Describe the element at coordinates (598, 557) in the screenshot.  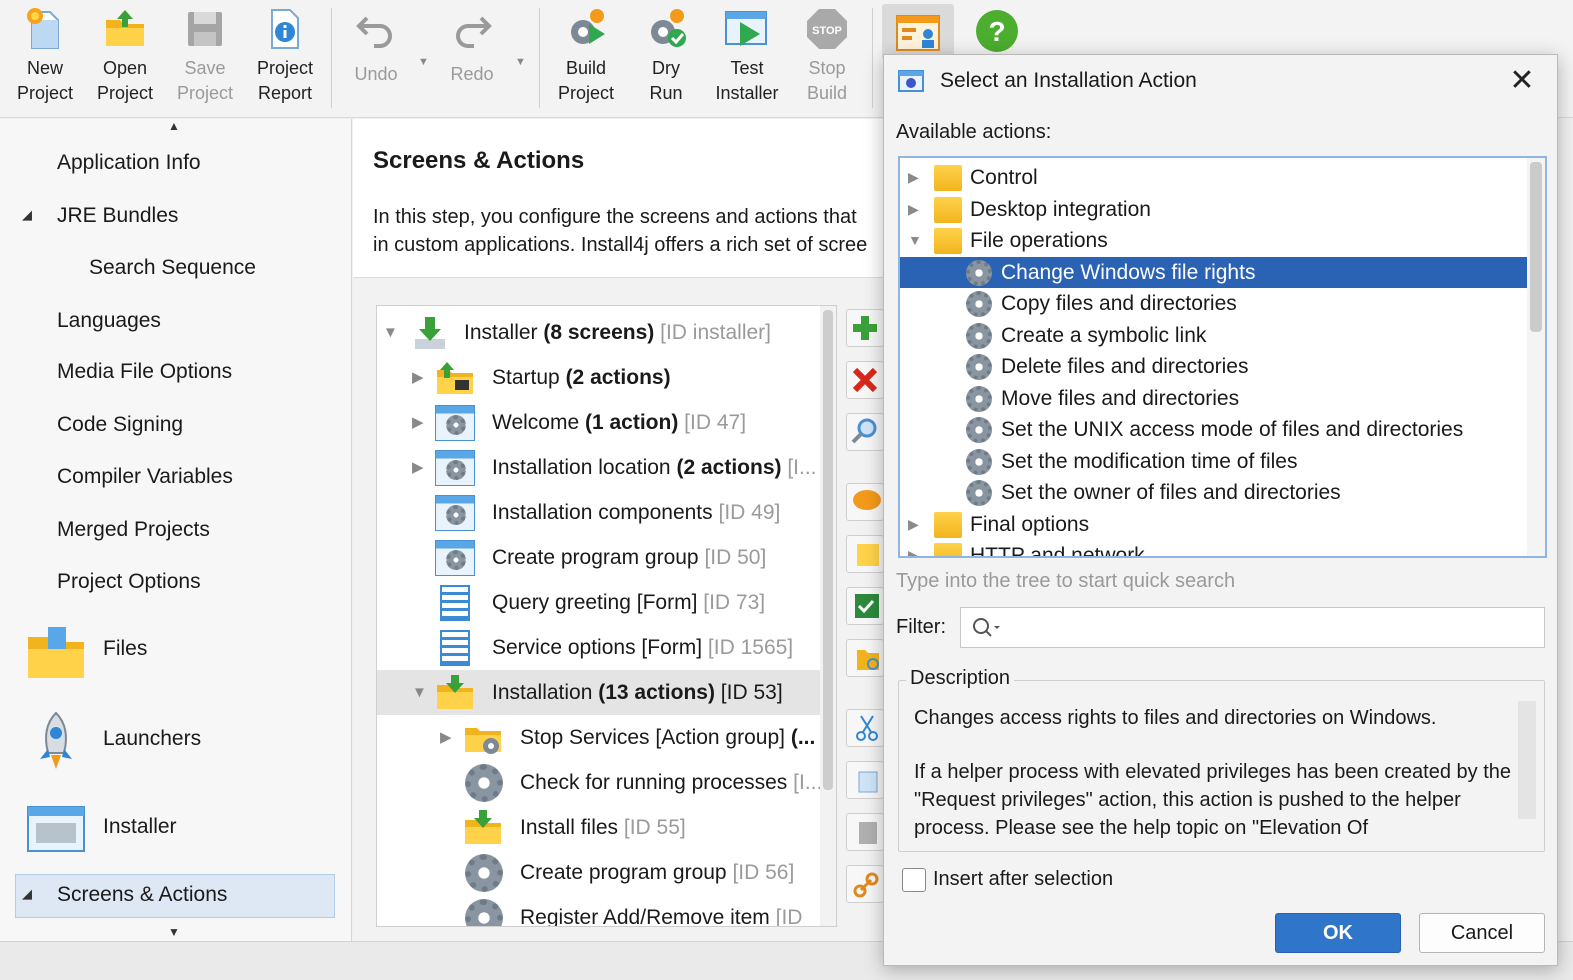
I see `tree-row-create-program-group: Create program group [ID 50]` at that location.